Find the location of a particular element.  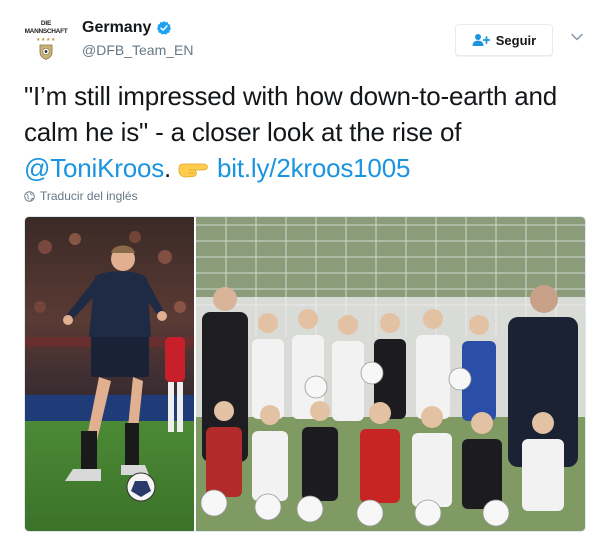

avatar-stars: ★★★★ is located at coordinates (46, 40).